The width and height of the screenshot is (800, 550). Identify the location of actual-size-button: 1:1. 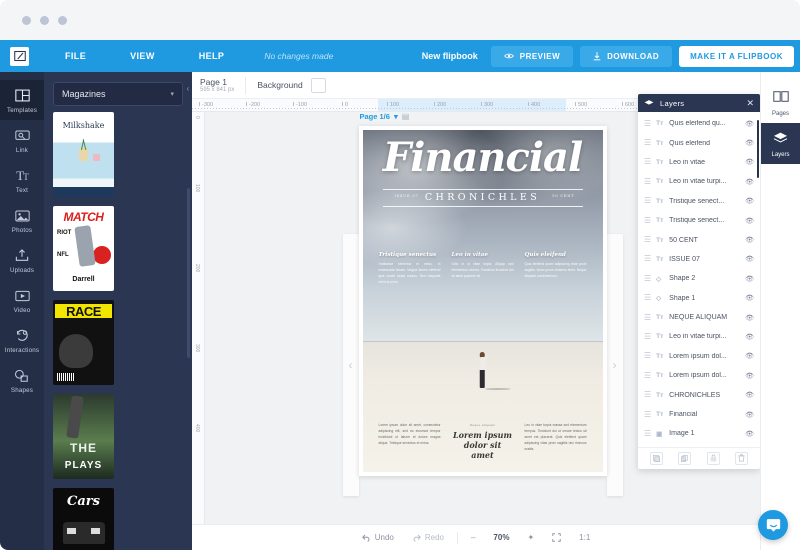
(584, 537).